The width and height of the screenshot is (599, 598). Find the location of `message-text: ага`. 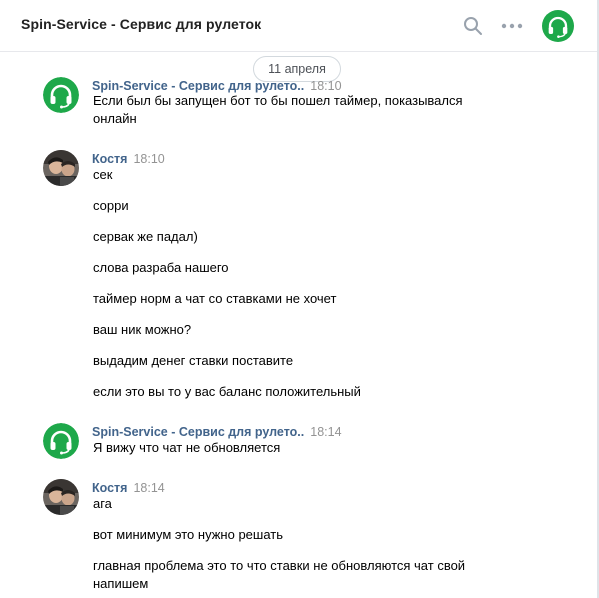

message-text: ага is located at coordinates (102, 503).